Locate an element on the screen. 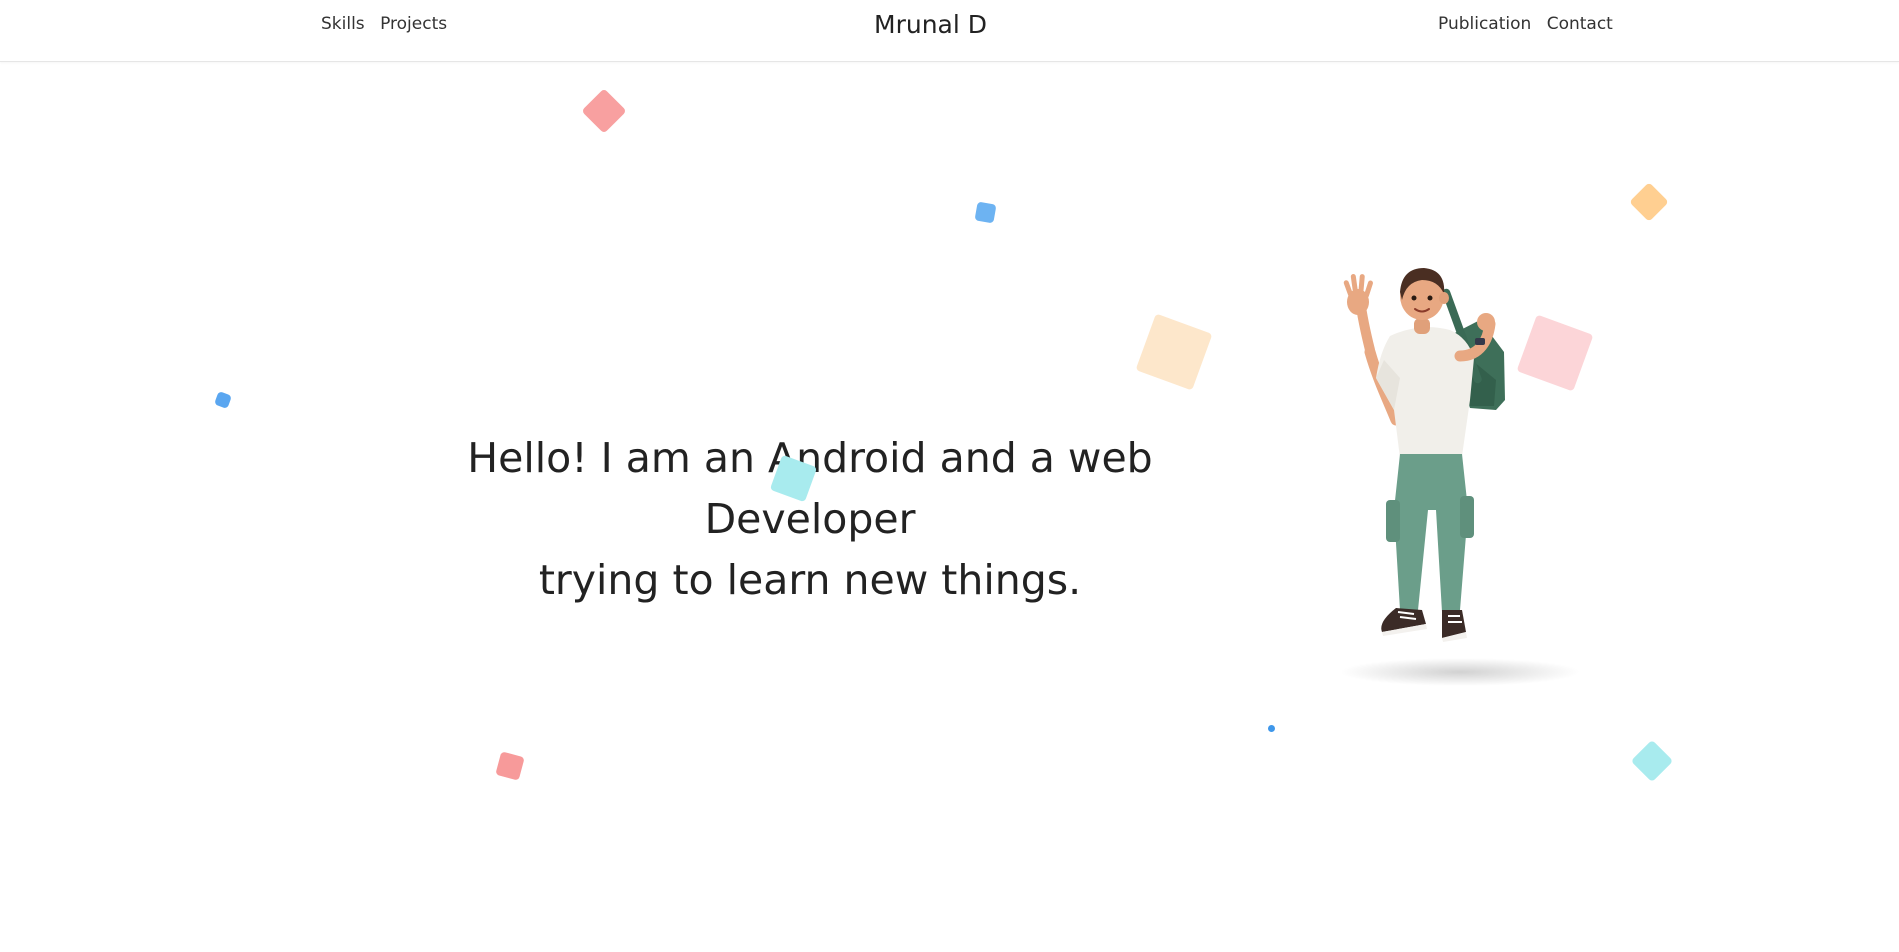 The width and height of the screenshot is (1899, 952). nav-link-contact: Contact is located at coordinates (1580, 24).